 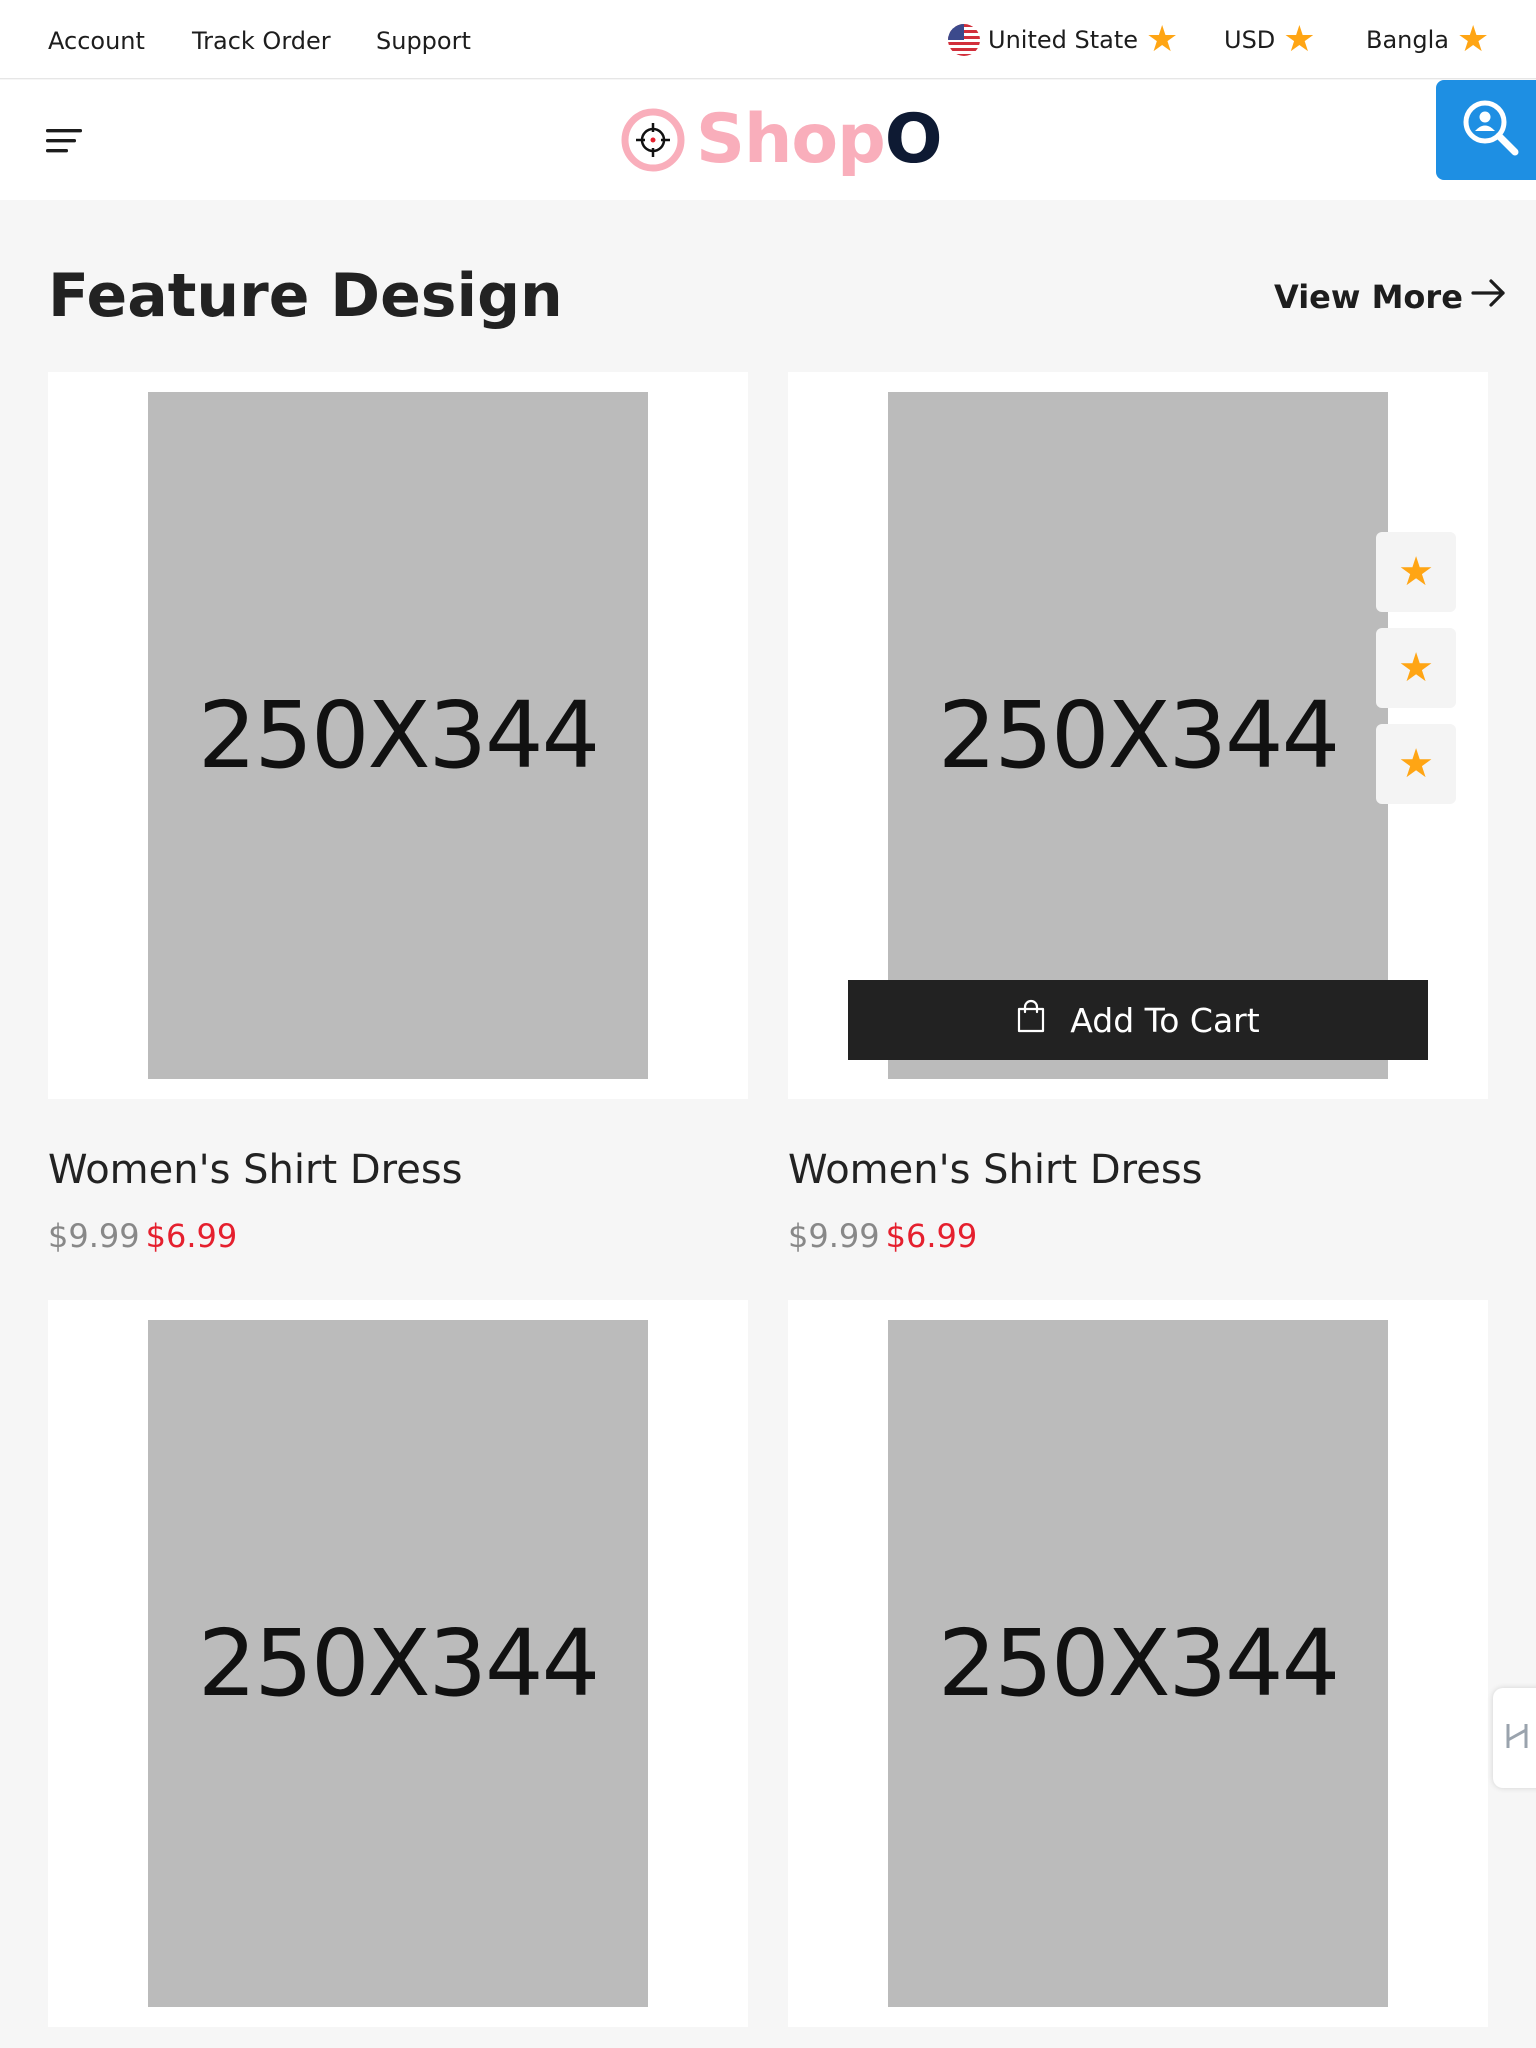 I want to click on side-panel-tab, so click(x=1514, y=1738).